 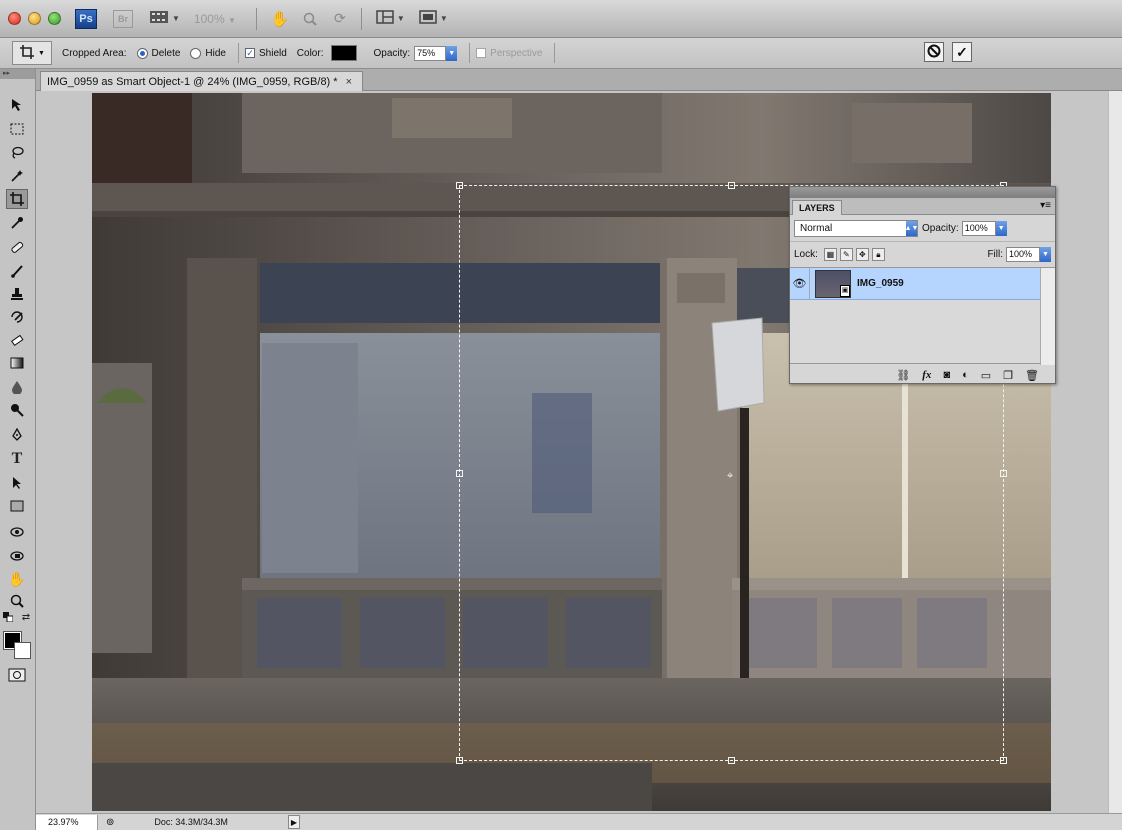 What do you see at coordinates (800, 283) in the screenshot?
I see `eye-icon: 👁︎` at bounding box center [800, 283].